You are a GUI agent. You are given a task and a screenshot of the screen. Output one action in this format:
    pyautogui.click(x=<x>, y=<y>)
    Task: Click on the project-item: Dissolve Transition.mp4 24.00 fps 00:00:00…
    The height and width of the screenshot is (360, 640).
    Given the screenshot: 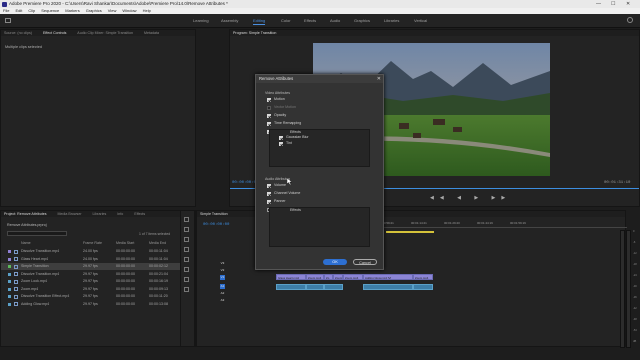 What is the action you would take?
    pyautogui.click(x=90, y=251)
    